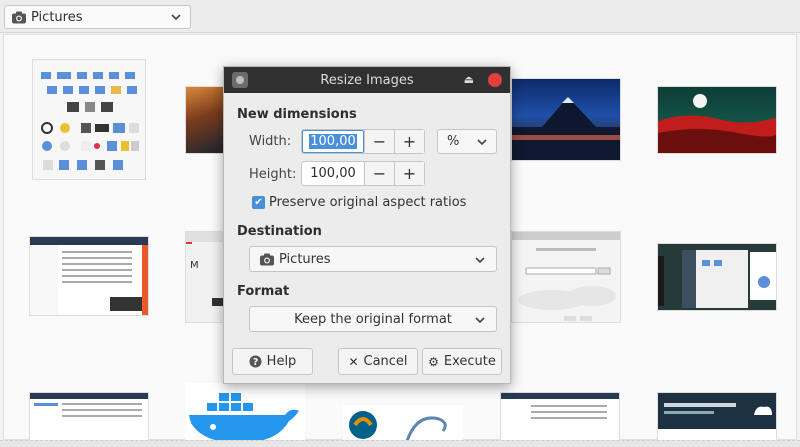 This screenshot has width=800, height=447. I want to click on execute-label: Execute, so click(469, 361).